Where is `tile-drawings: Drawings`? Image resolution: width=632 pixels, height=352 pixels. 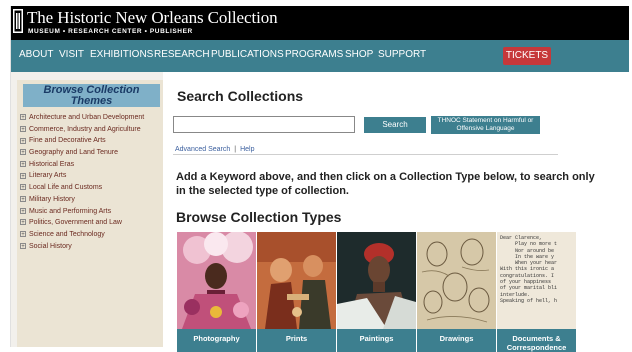
tile-drawings: Drawings is located at coordinates (456, 292).